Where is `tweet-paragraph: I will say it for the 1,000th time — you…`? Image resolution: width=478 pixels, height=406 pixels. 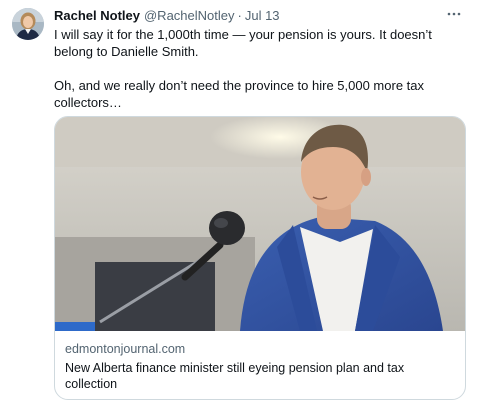
tweet-paragraph: I will say it for the 1,000th time — you… is located at coordinates (243, 43).